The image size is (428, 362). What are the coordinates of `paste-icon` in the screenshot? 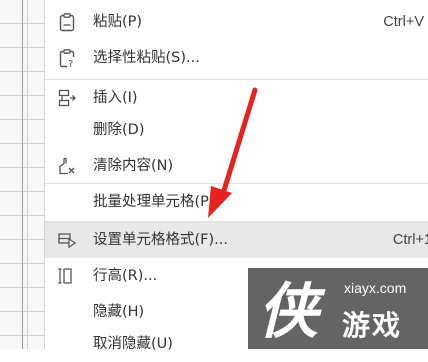 It's located at (67, 22).